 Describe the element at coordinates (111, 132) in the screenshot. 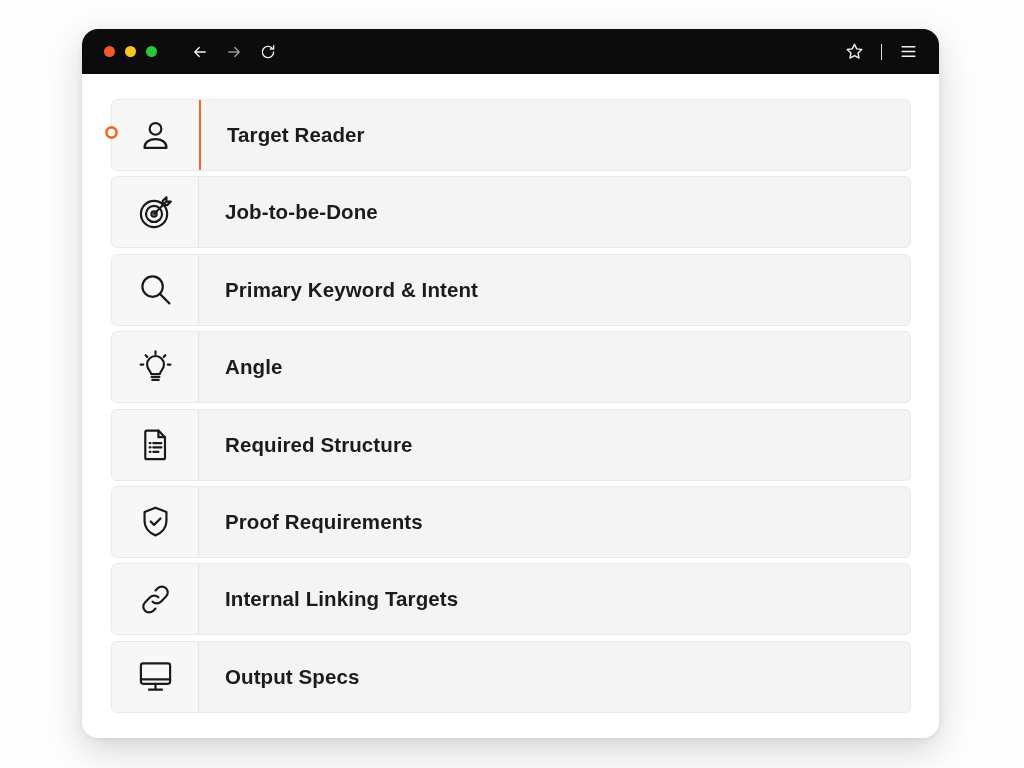

I see `ring-icon` at that location.